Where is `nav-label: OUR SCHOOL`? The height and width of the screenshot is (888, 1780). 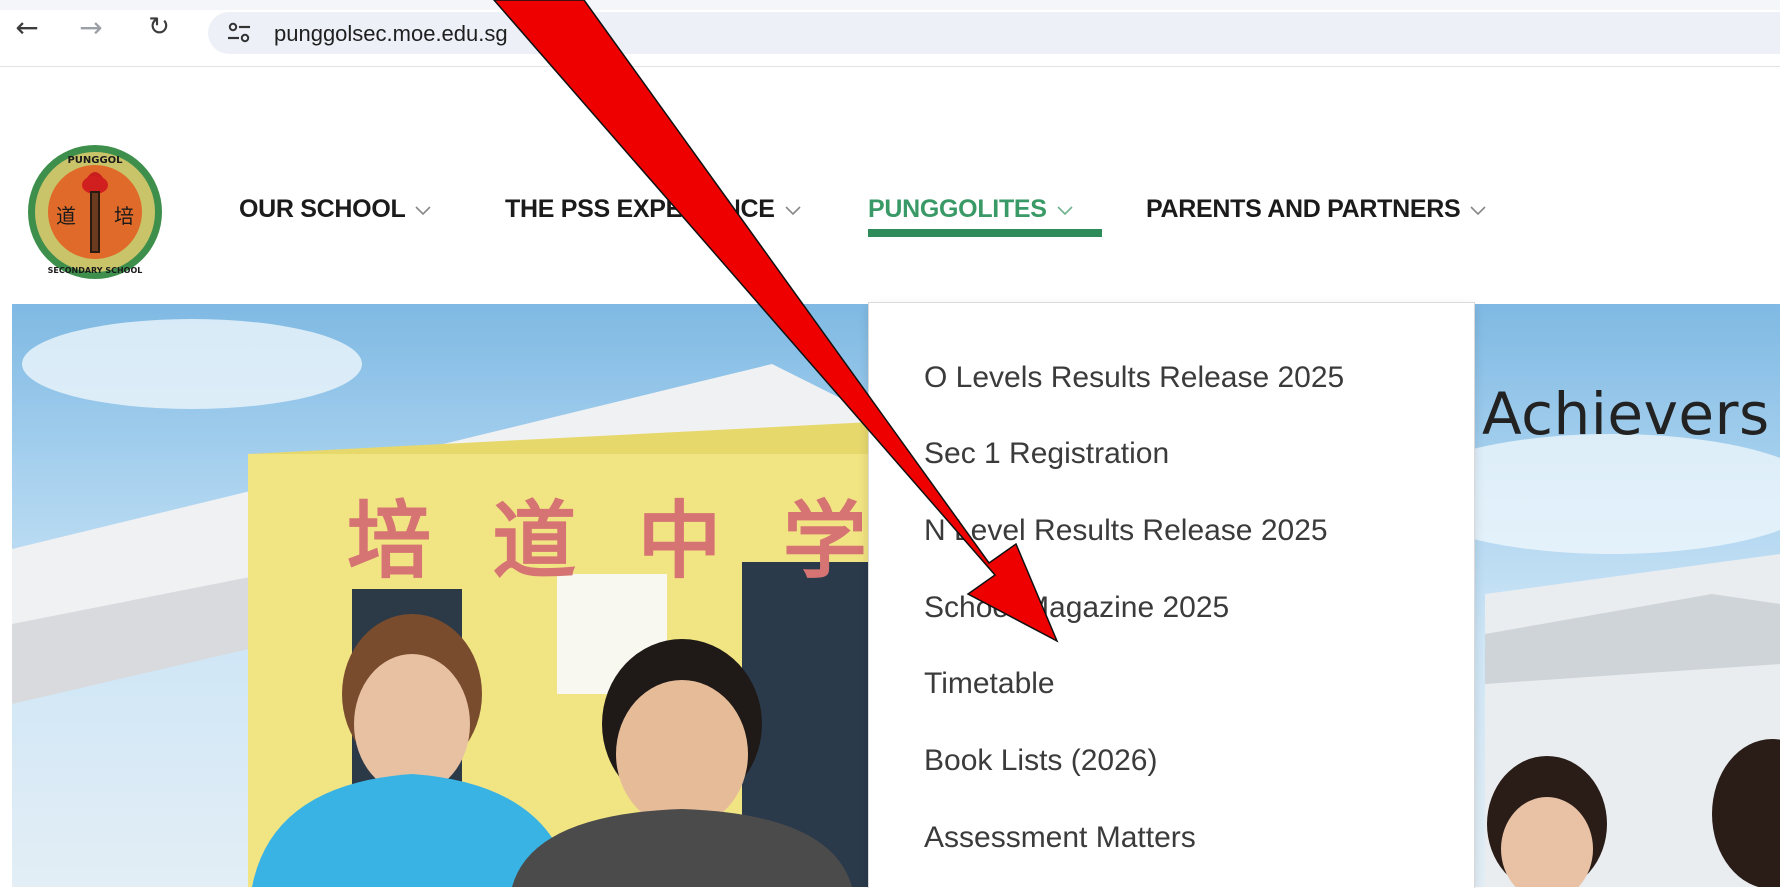
nav-label: OUR SCHOOL is located at coordinates (322, 209).